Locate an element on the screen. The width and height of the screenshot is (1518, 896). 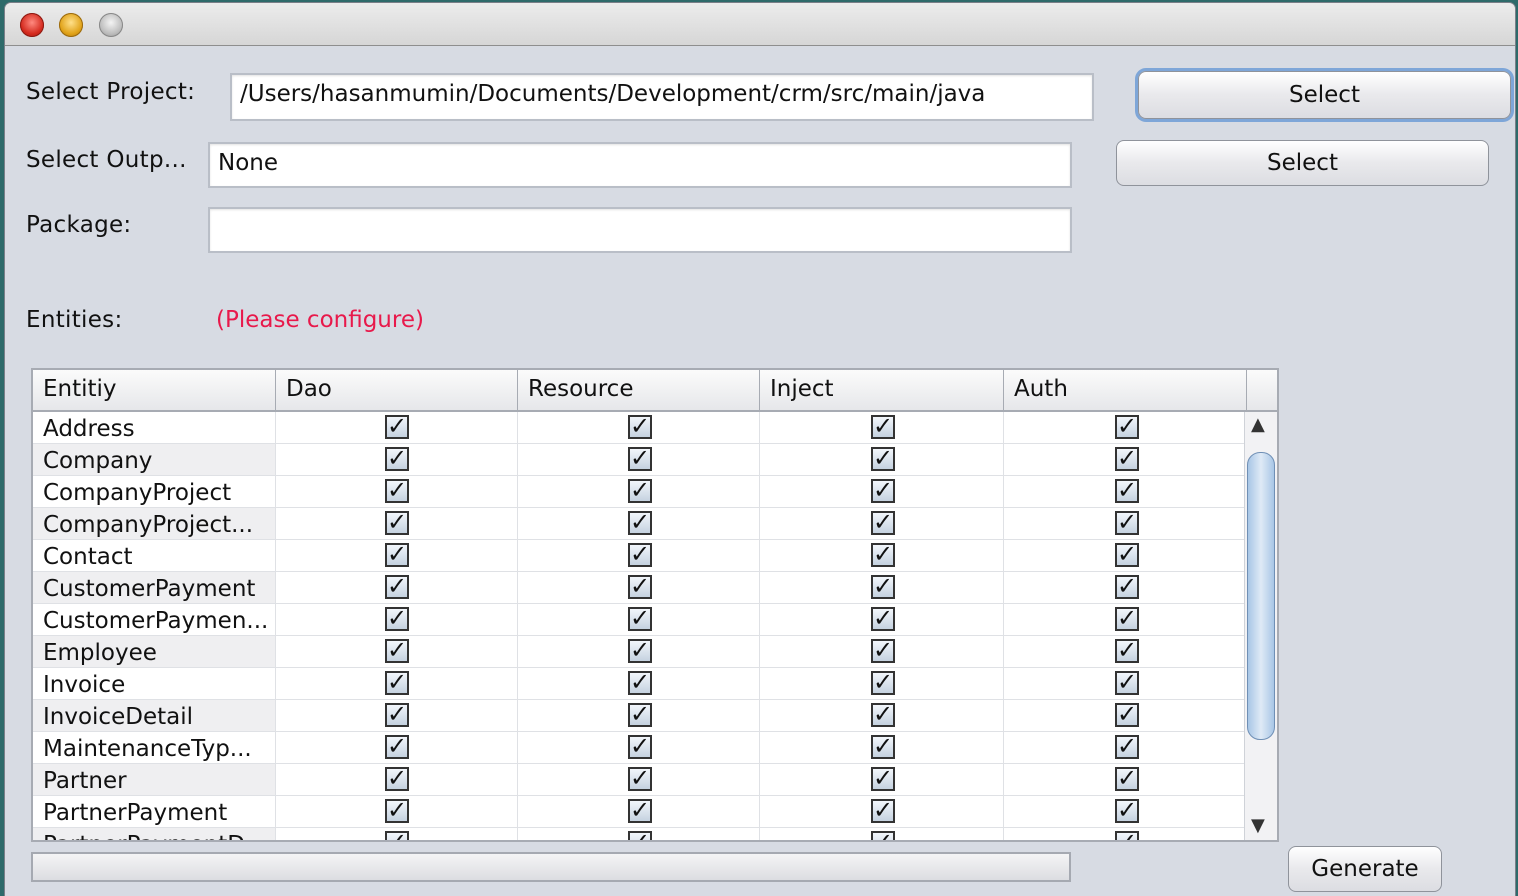
entity-name-cell: PartnerPayment is located at coordinates (154, 811).